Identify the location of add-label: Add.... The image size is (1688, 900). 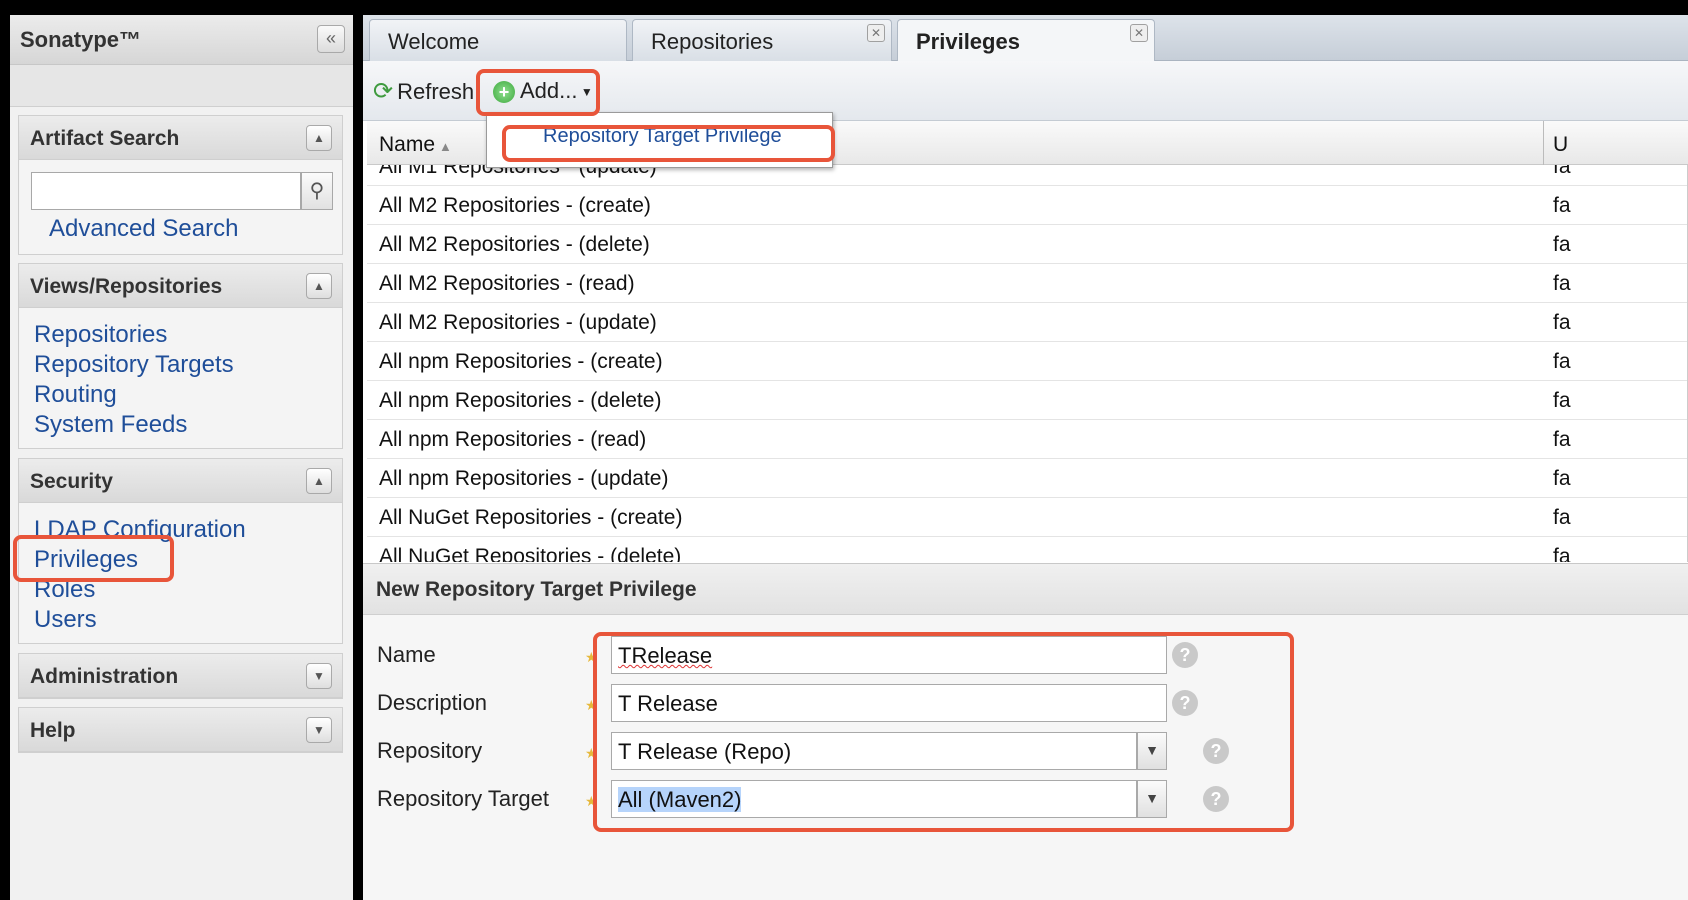
(549, 90).